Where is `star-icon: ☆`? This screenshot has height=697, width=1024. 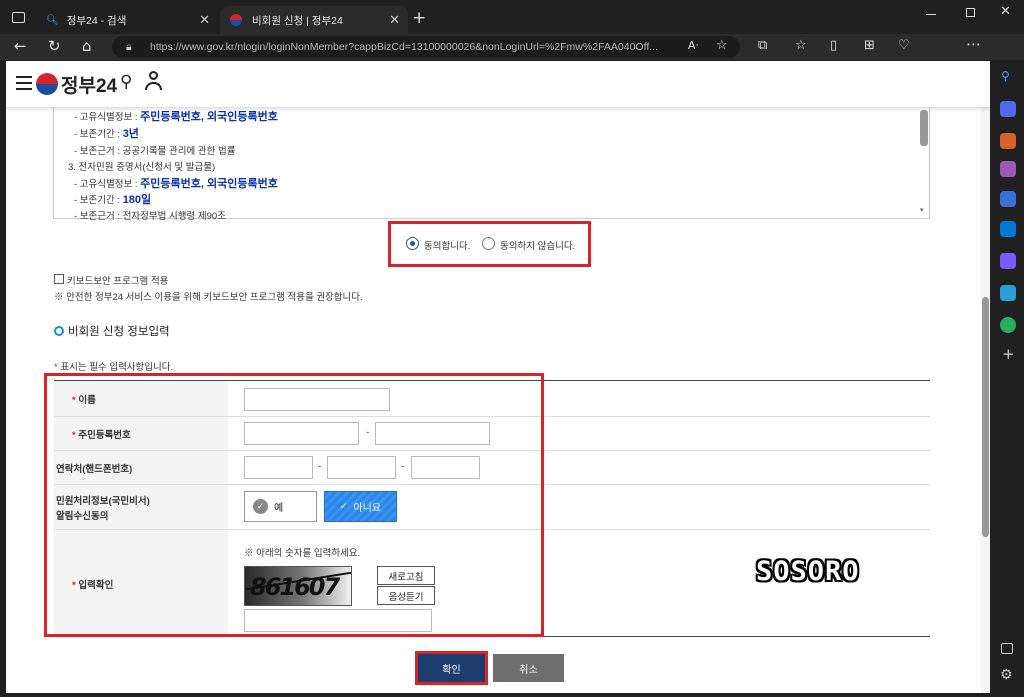
star-icon: ☆ is located at coordinates (722, 46).